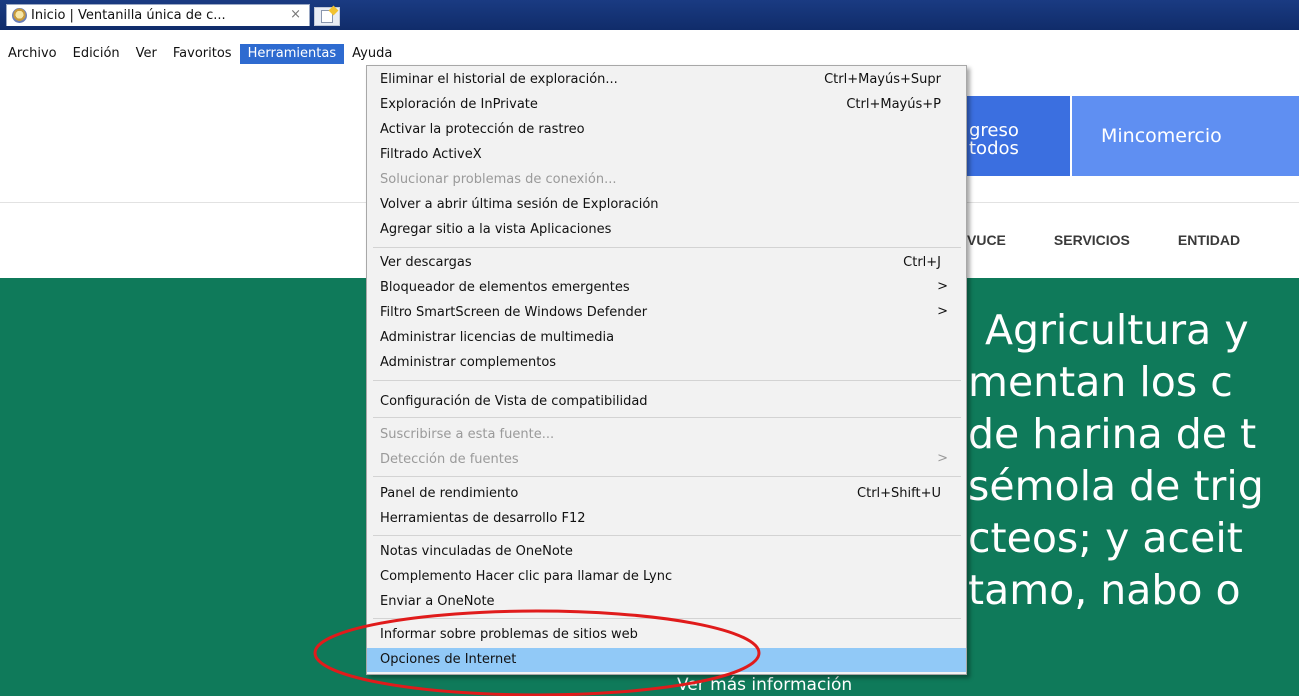 This screenshot has width=1299, height=696. I want to click on menu-item-feed-discovery: Detección de fuentes >, so click(666, 460).